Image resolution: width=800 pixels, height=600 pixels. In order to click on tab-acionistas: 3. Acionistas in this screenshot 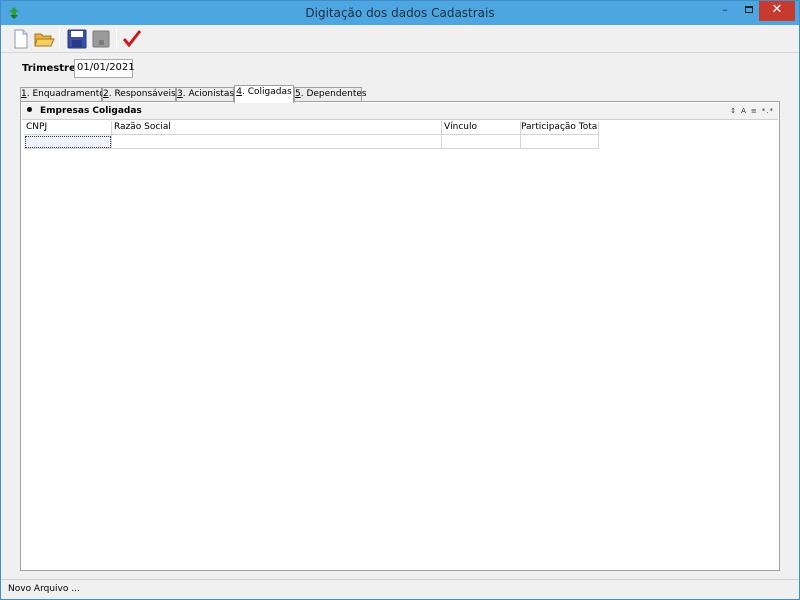, I will do `click(205, 94)`.